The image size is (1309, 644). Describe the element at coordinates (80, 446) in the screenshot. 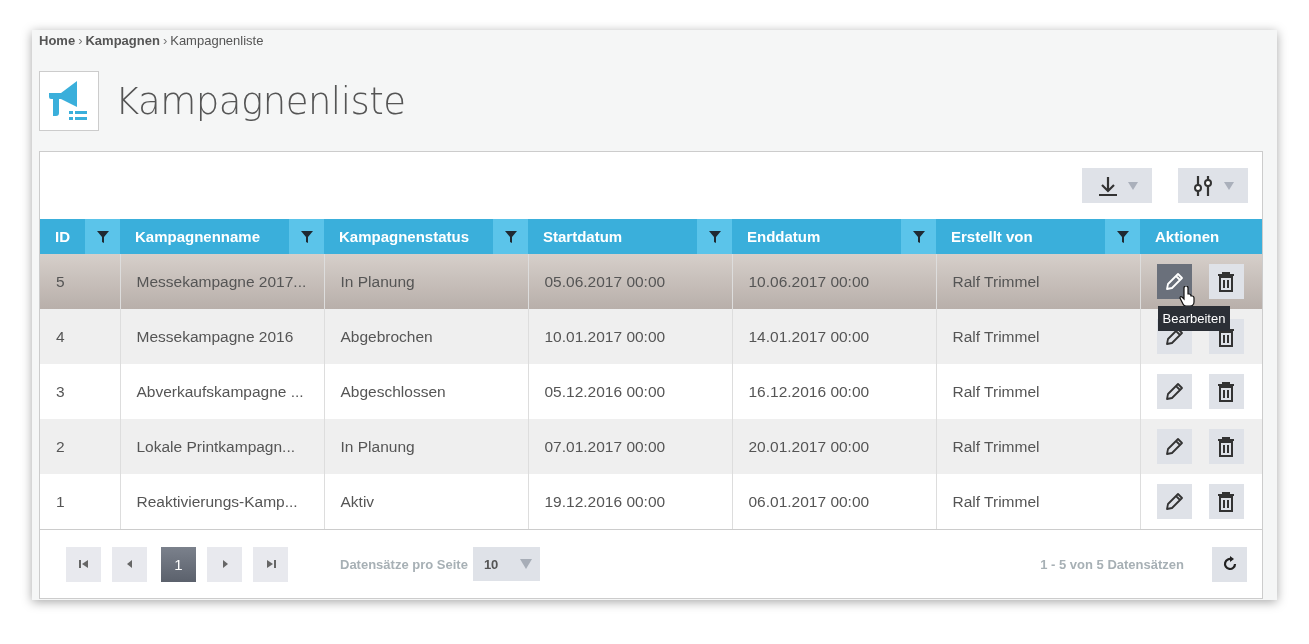

I see `table-cell: 2` at that location.